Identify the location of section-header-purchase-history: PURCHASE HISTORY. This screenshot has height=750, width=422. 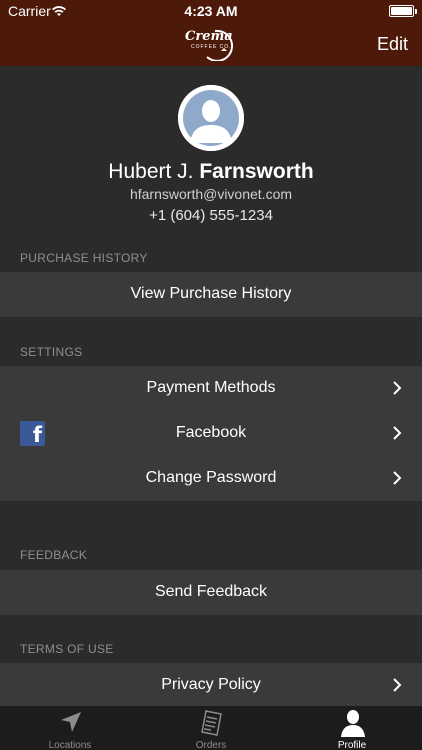
(84, 258).